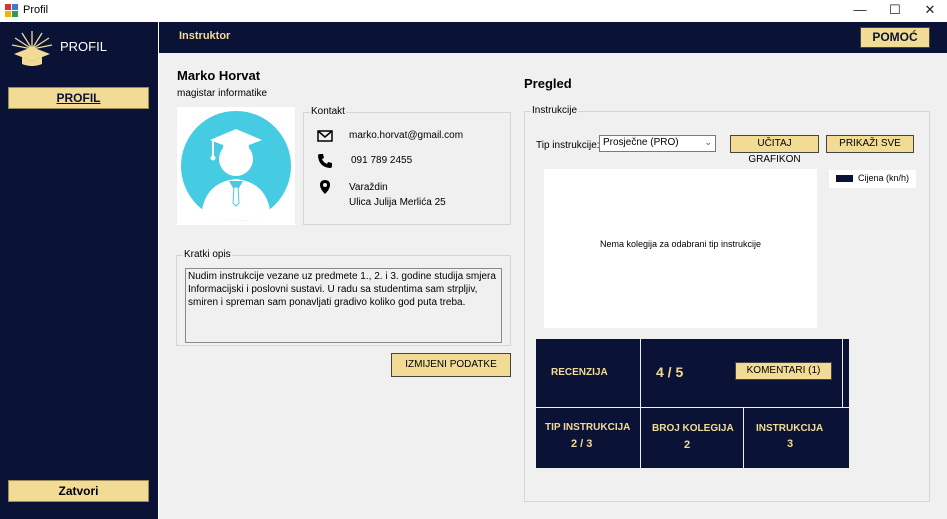 The height and width of the screenshot is (519, 947). Describe the element at coordinates (884, 178) in the screenshot. I see `chart-legend-label: Cijena (kn/h)` at that location.